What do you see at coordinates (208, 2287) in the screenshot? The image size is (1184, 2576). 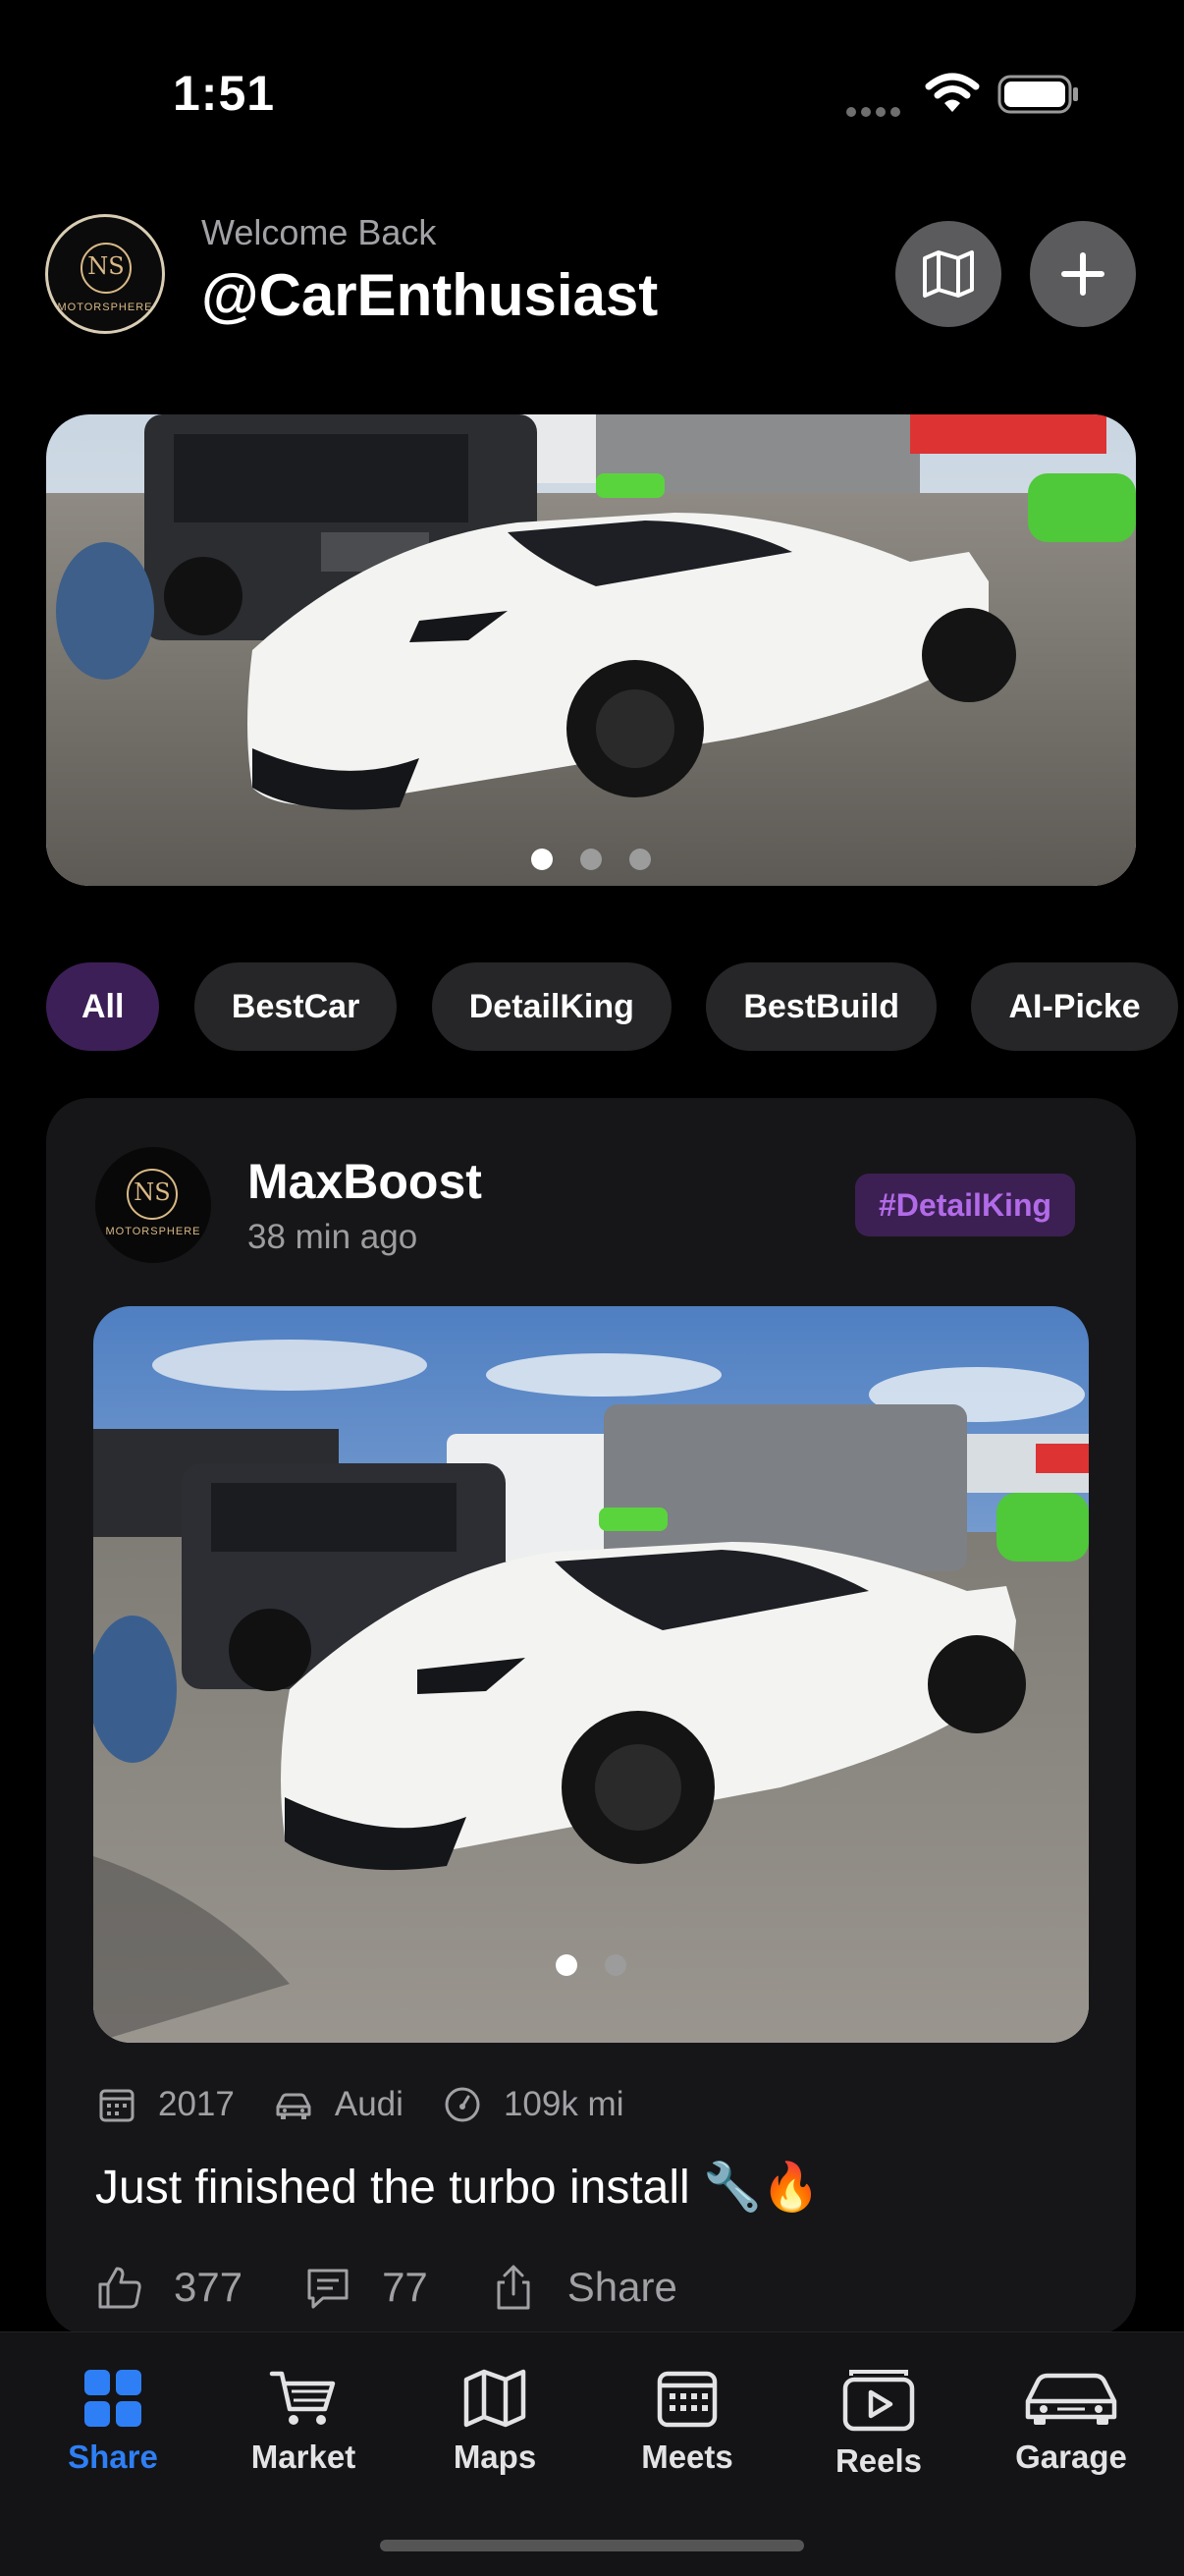 I see `like-count: 377` at bounding box center [208, 2287].